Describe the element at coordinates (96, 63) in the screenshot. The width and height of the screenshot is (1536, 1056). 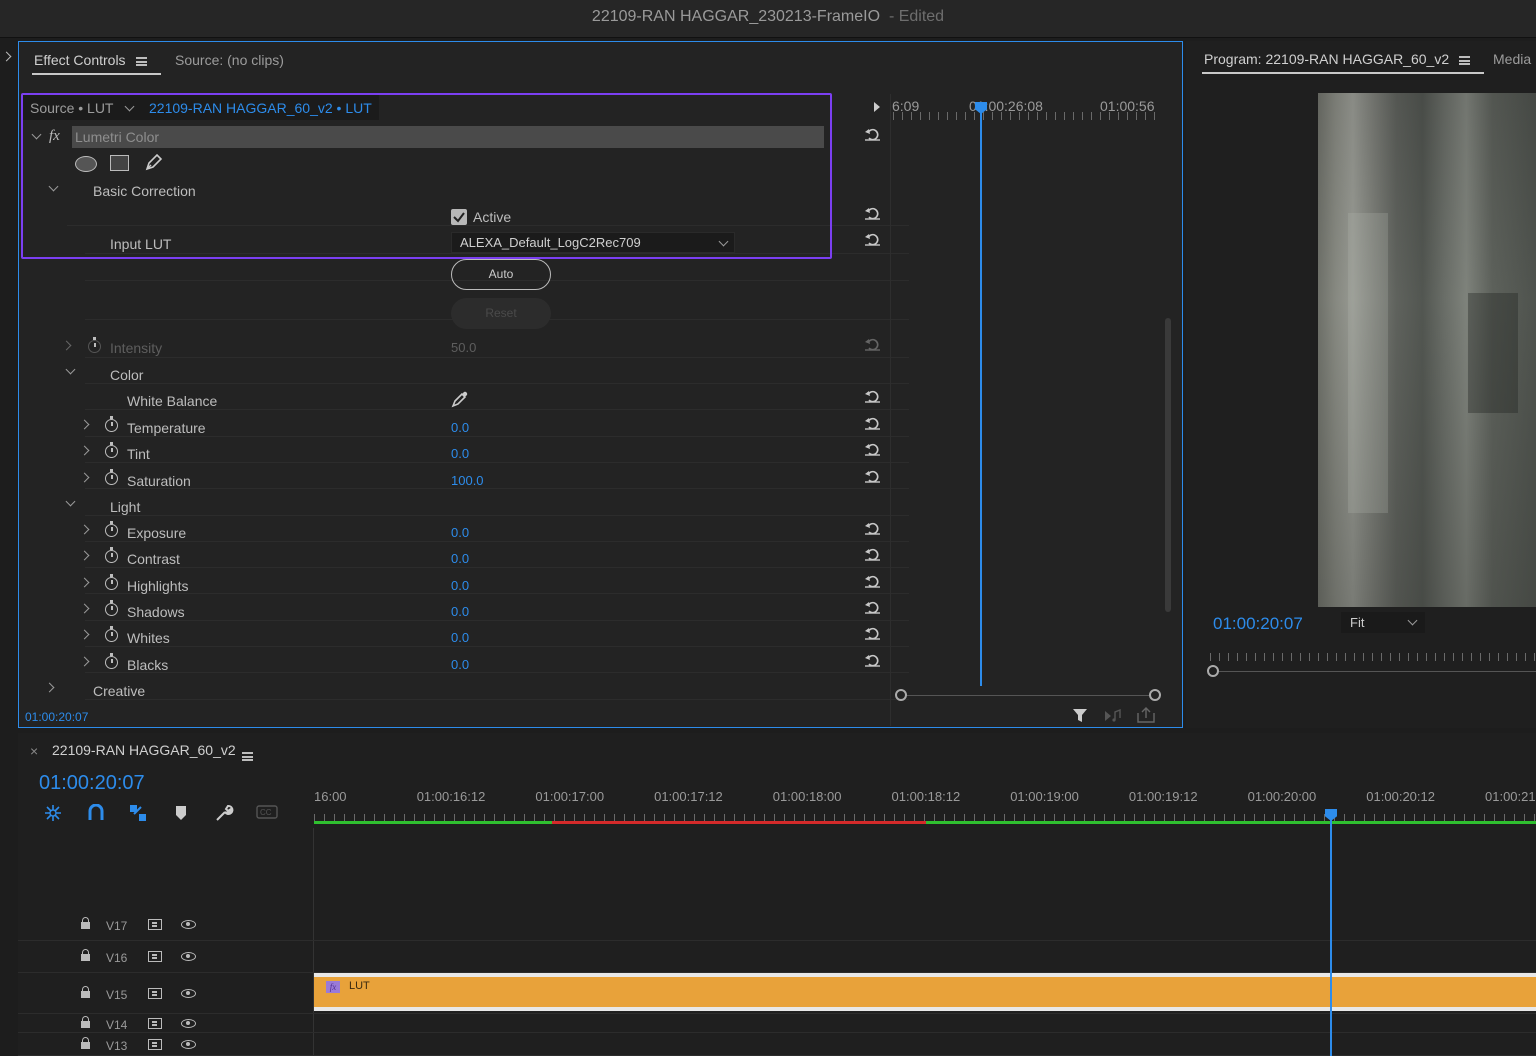
I see `tab-effect-controls: Effect Controls` at that location.